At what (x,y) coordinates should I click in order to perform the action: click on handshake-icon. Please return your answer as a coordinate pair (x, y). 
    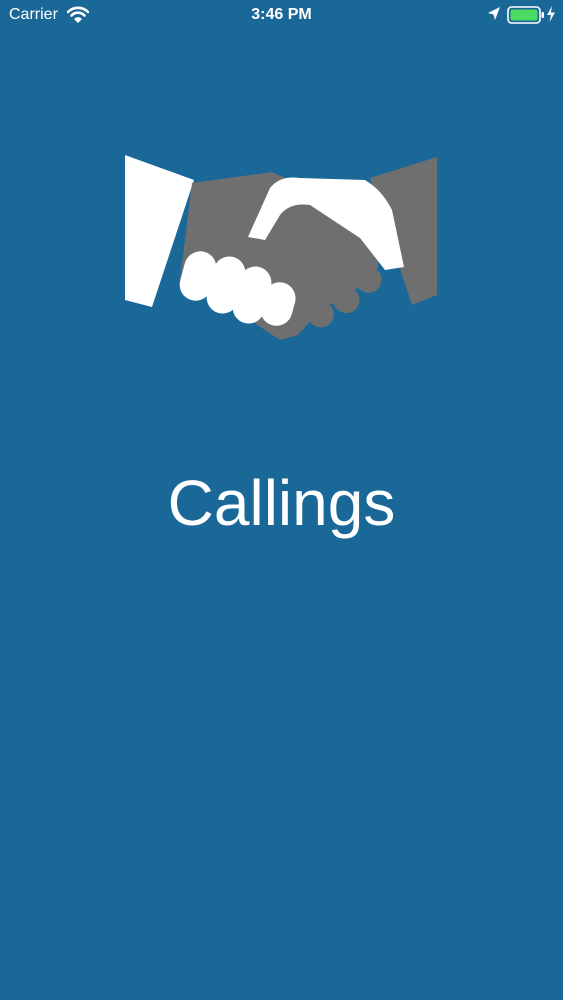
    Looking at the image, I should click on (282, 250).